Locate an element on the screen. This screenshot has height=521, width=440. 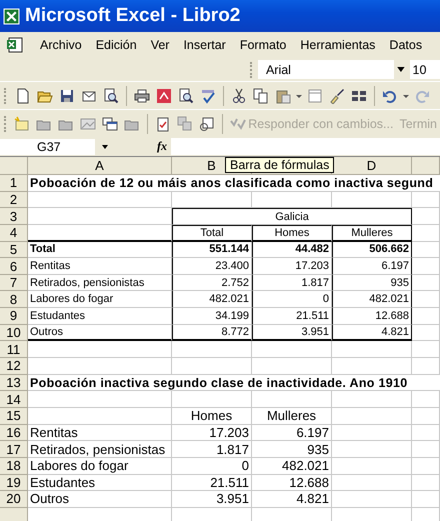
row-header: 8 is located at coordinates (14, 299).